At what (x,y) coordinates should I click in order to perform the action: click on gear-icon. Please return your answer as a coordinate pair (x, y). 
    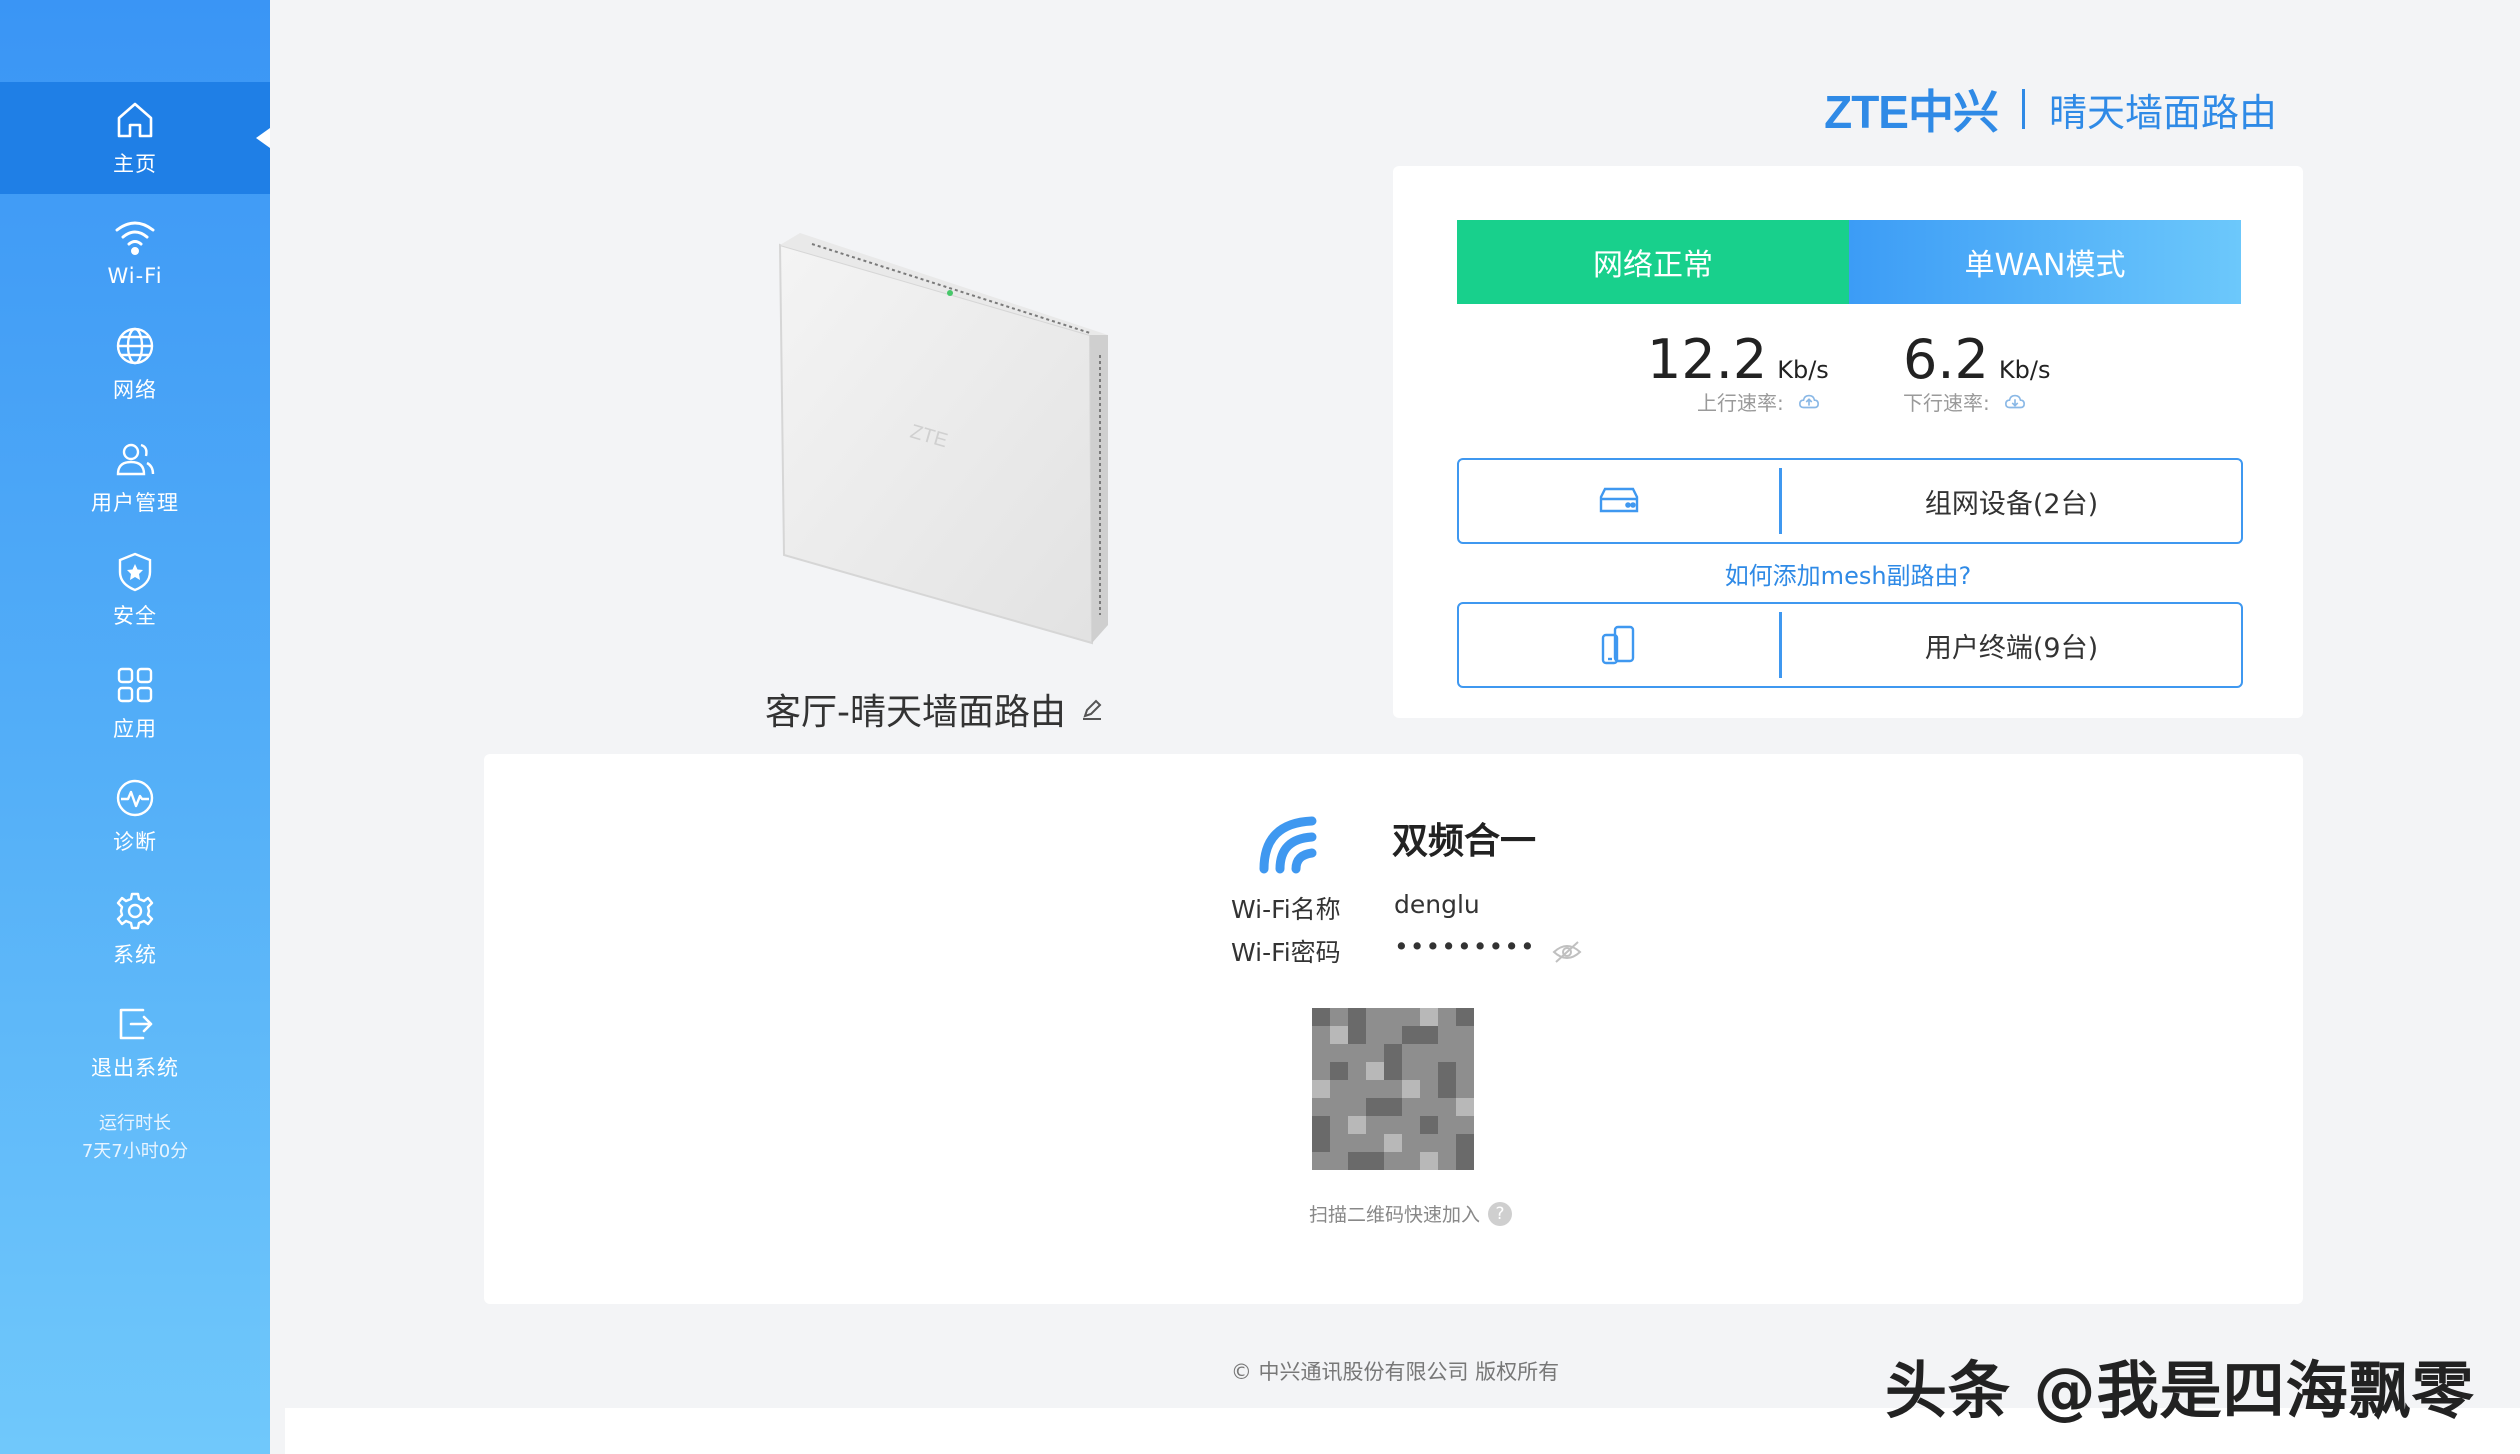
    Looking at the image, I should click on (135, 911).